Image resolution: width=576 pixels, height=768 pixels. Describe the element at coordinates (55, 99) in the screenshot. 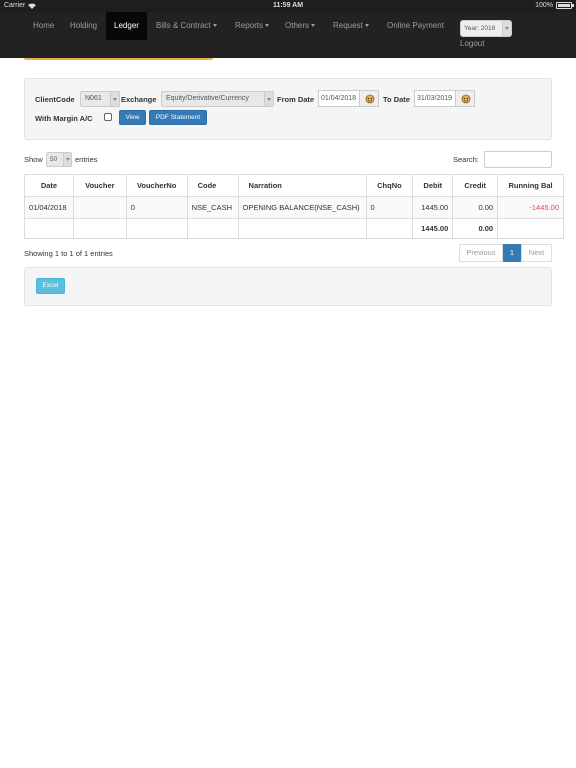

I see `client-code-label: ClientCode` at that location.